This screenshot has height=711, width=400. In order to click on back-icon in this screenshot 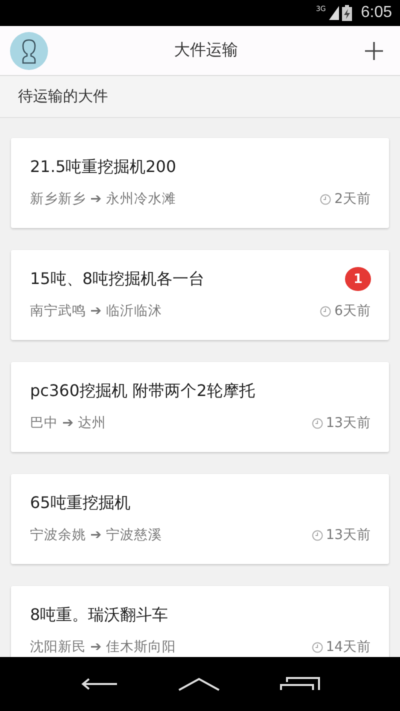, I will do `click(99, 684)`.